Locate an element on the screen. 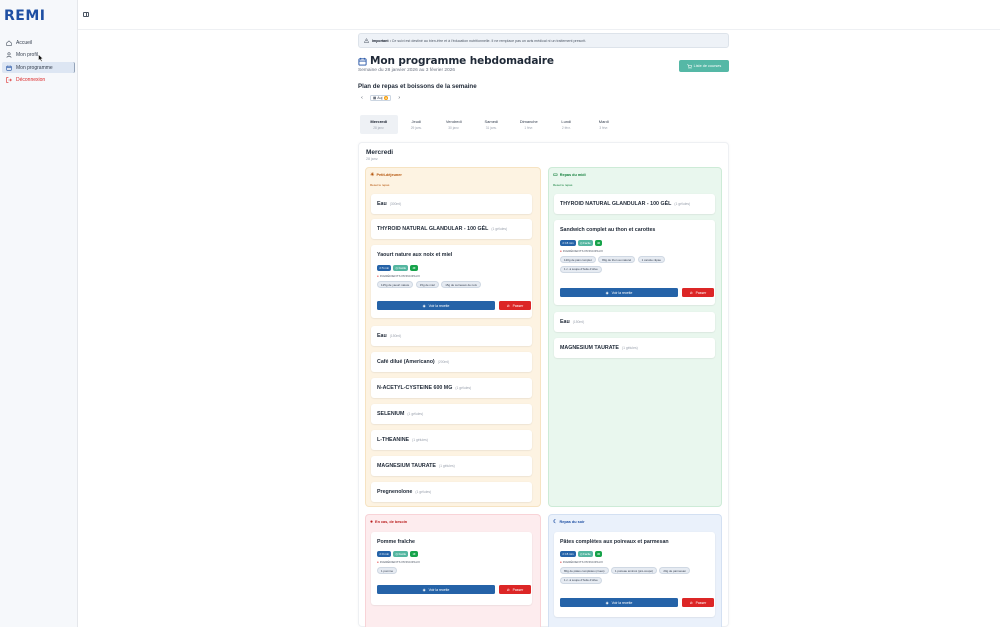 This screenshot has width=1000, height=627. cost-value: 4€ is located at coordinates (414, 267).